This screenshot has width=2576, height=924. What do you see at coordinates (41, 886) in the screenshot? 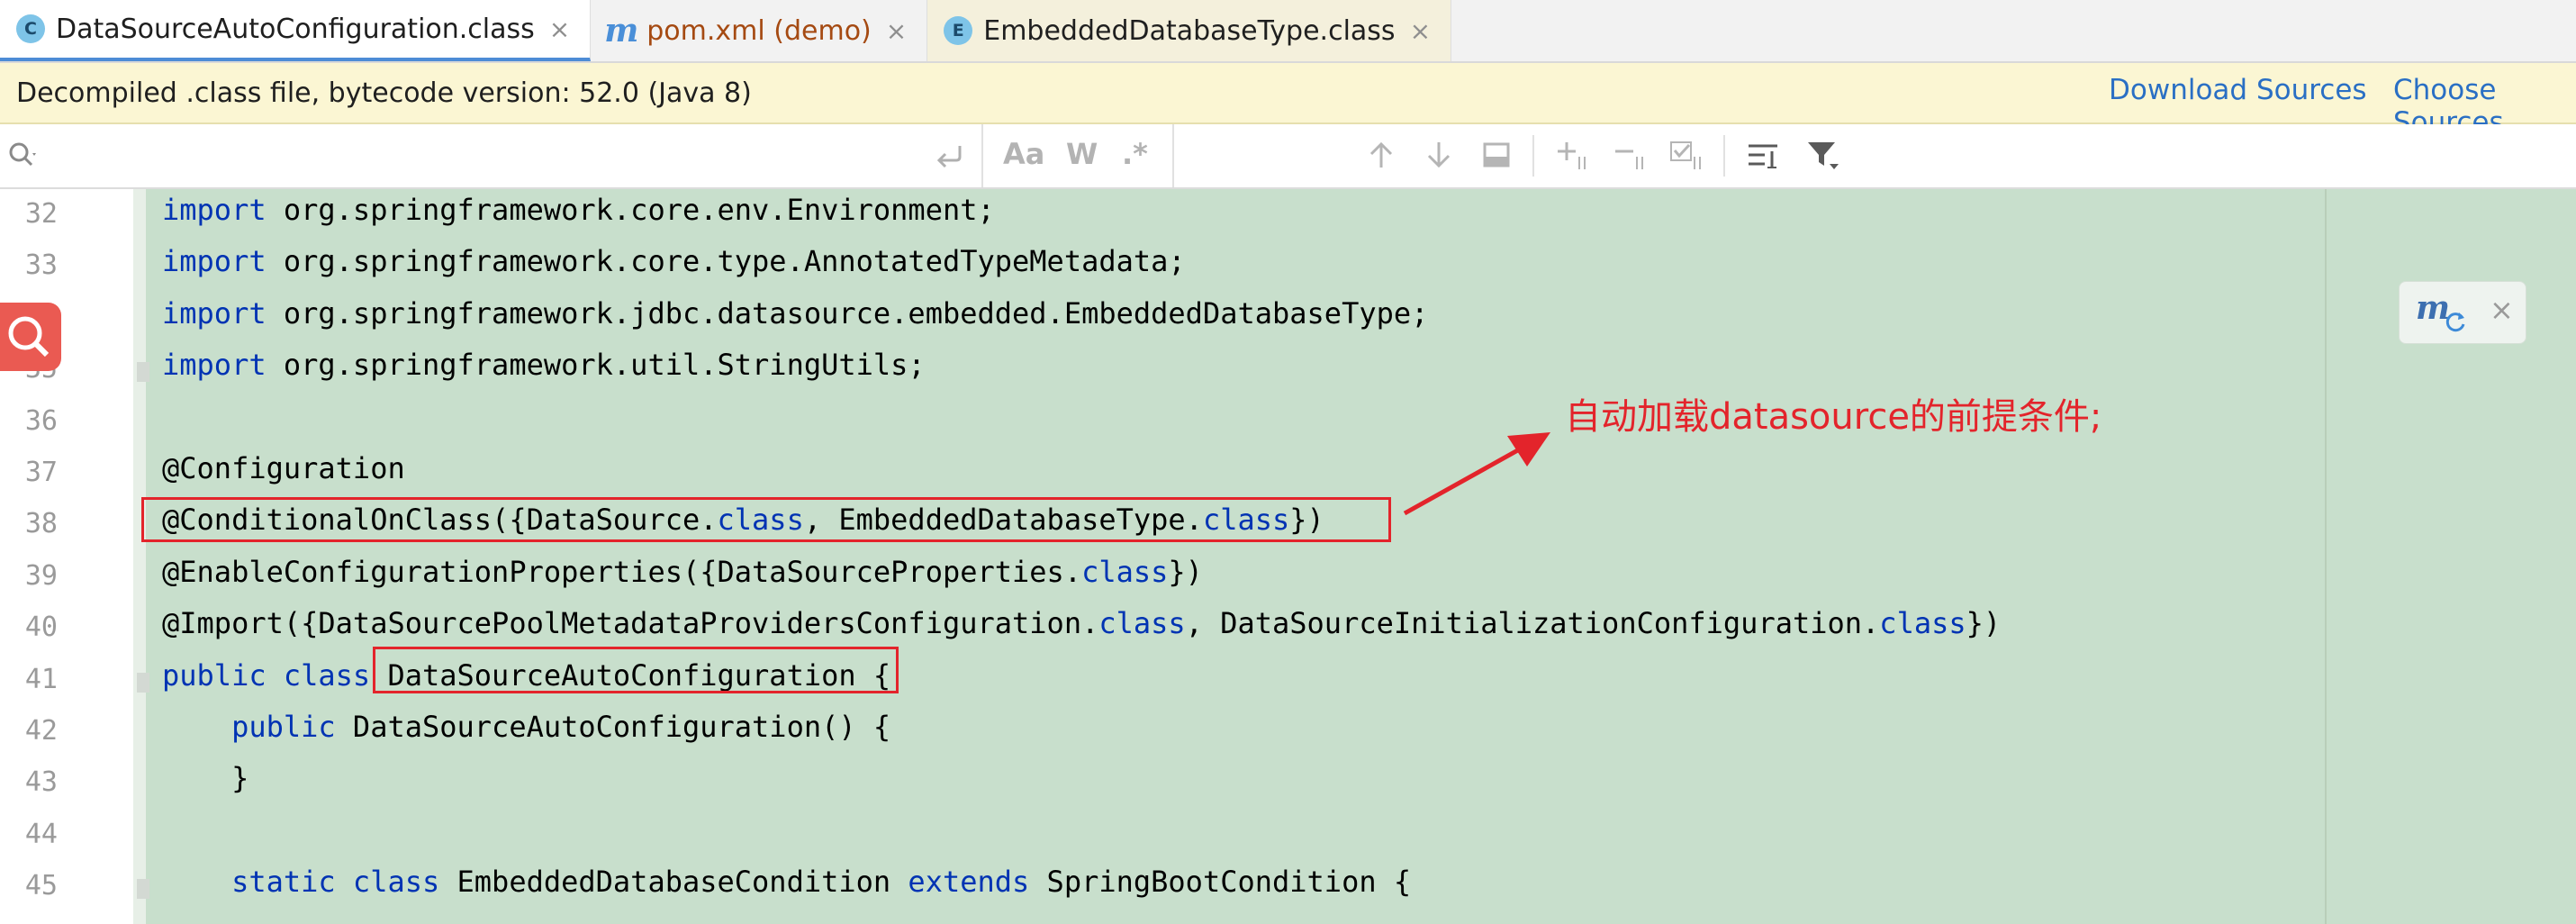
I see `line-number: 45` at bounding box center [41, 886].